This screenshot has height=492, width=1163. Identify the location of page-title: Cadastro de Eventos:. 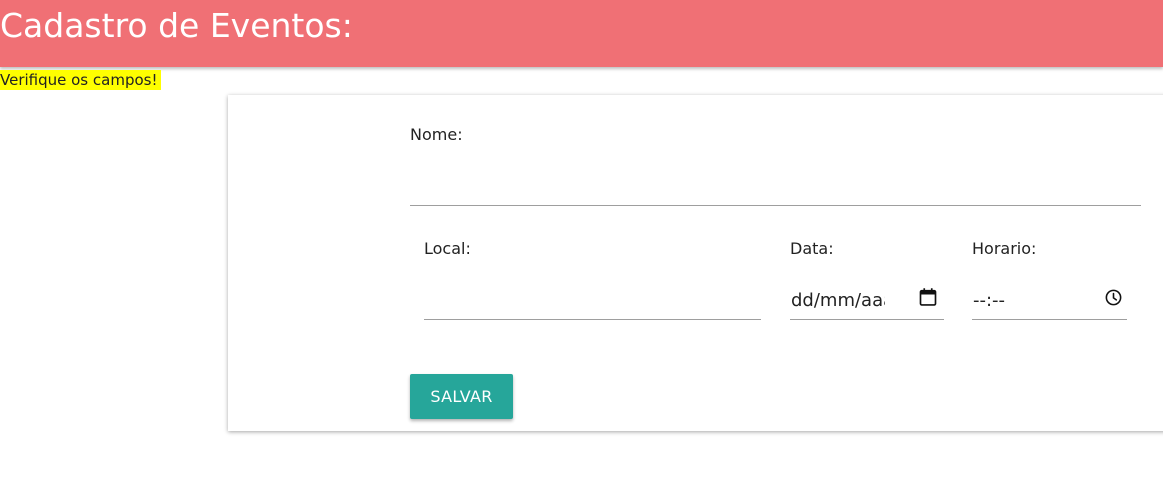
(176, 25).